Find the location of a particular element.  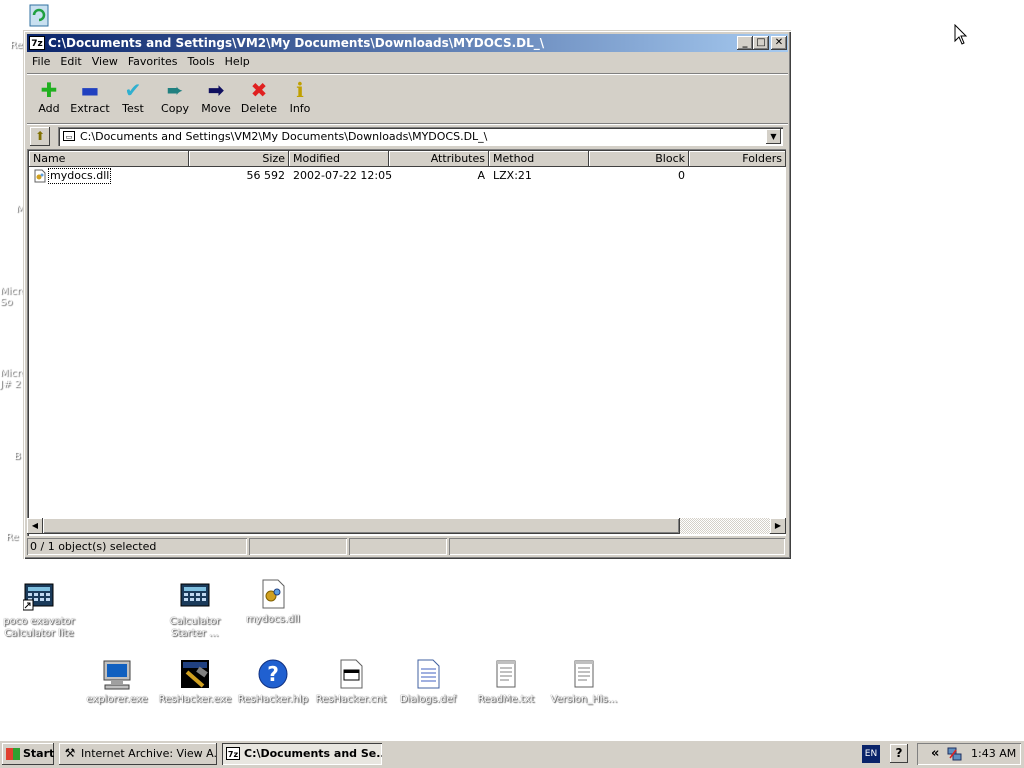

def-file-icon is located at coordinates (428, 674).